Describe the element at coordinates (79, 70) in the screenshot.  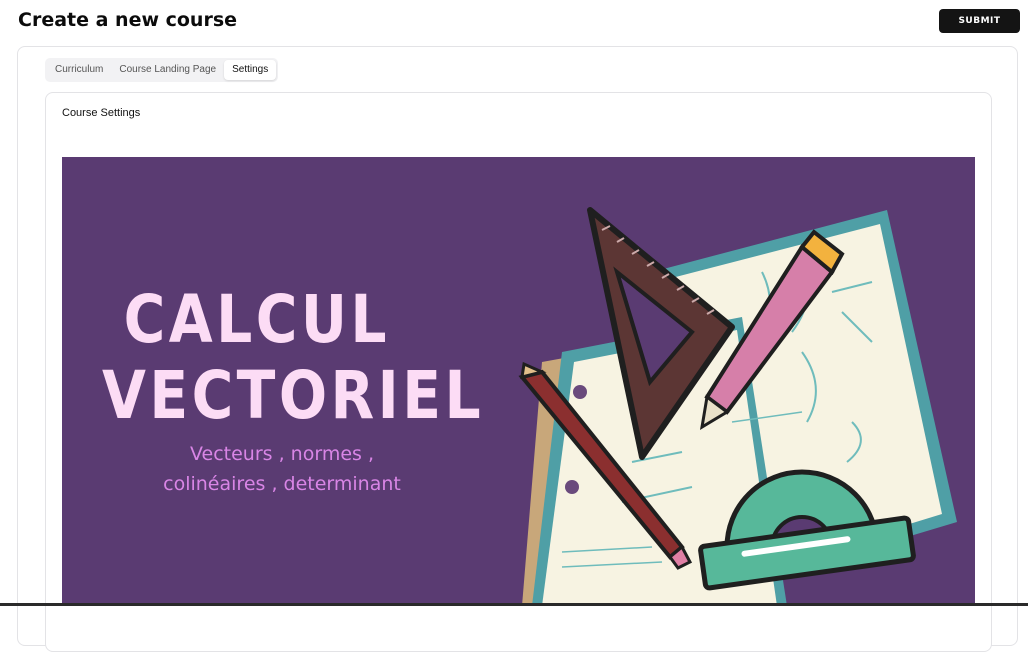
I see `tab-curriculum: Curriculum` at that location.